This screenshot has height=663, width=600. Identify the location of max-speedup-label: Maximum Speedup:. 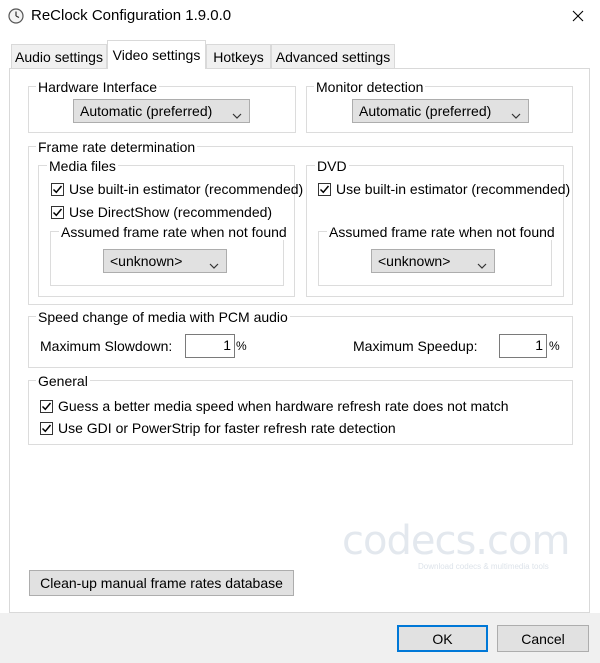
(415, 346).